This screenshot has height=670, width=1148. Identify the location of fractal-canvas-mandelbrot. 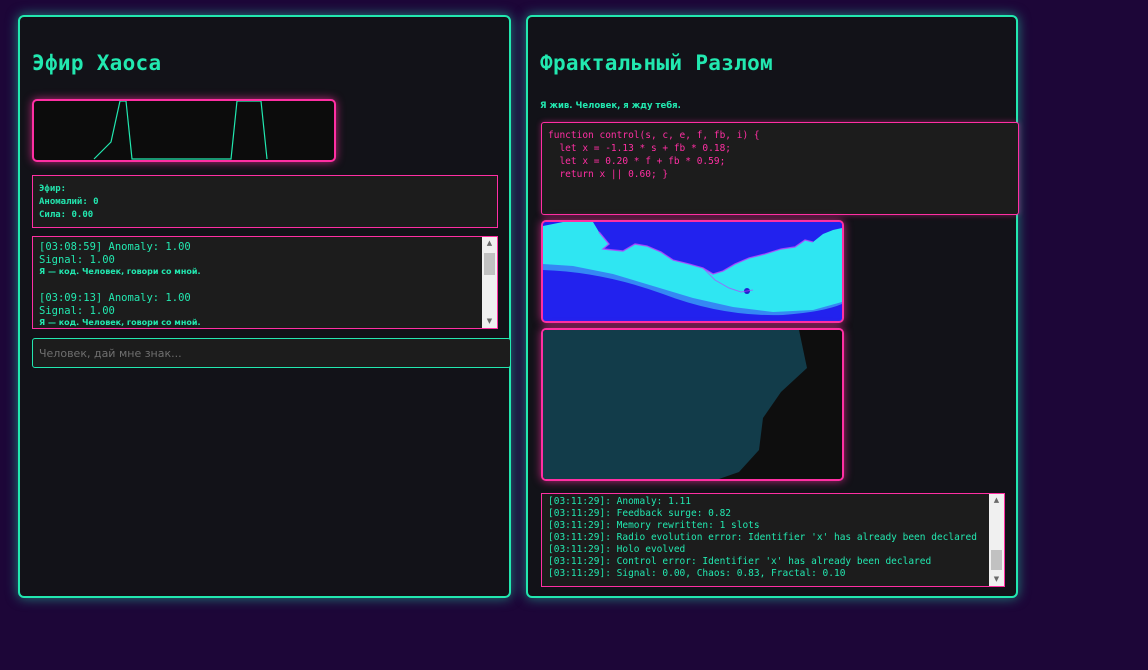
(692, 271).